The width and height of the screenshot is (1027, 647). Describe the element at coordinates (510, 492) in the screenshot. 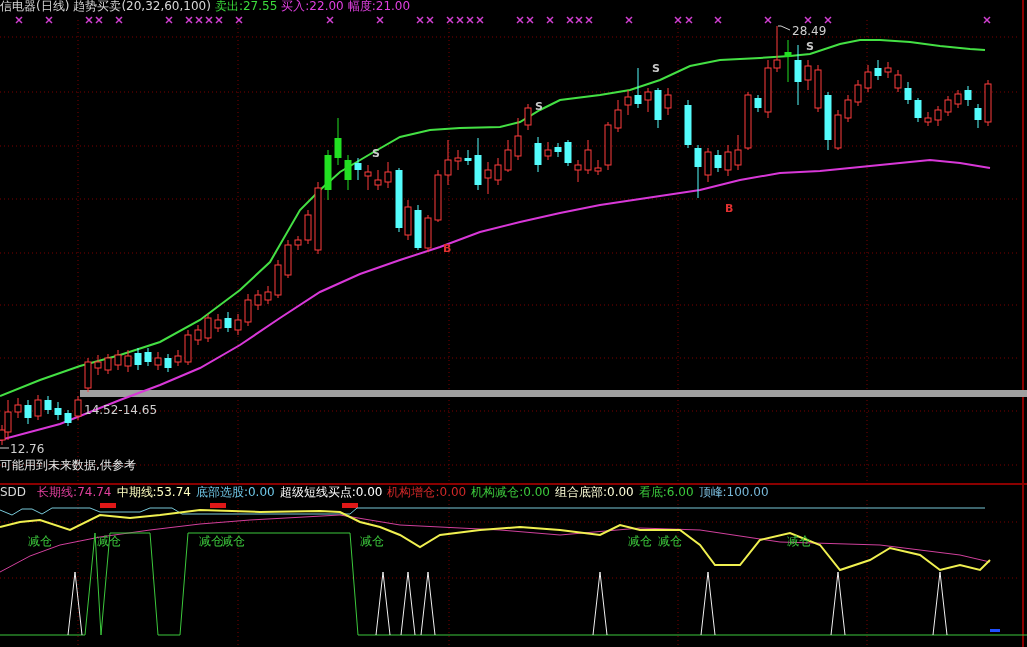

I see `legend-item: 机构减仓:0.00` at that location.